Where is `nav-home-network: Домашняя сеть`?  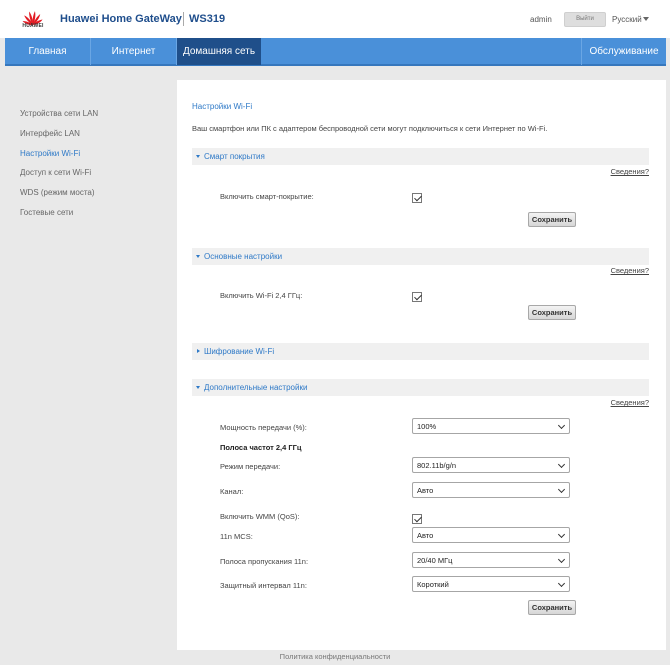 nav-home-network: Домашняя сеть is located at coordinates (219, 51).